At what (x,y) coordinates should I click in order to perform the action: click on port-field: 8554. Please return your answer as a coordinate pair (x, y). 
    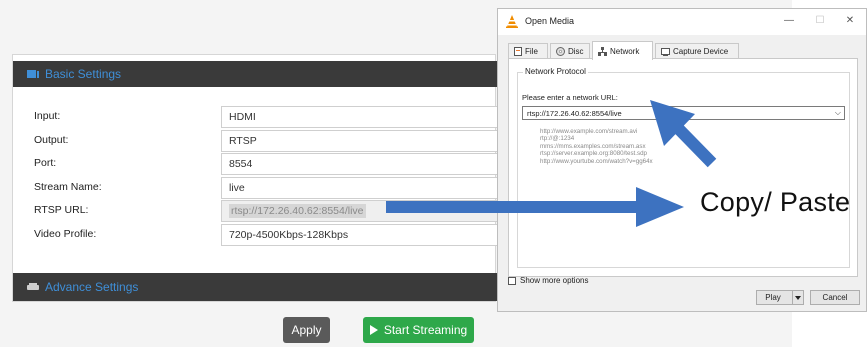
    Looking at the image, I should click on (359, 164).